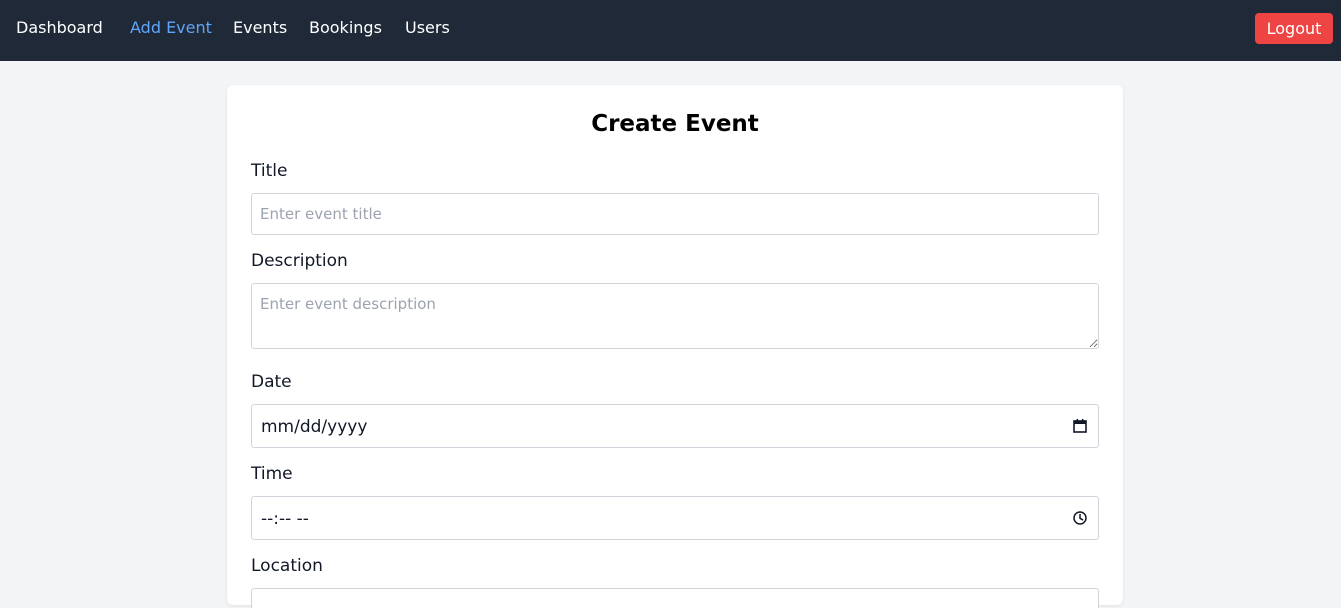 This screenshot has height=608, width=1341. I want to click on description-label: Description, so click(299, 261).